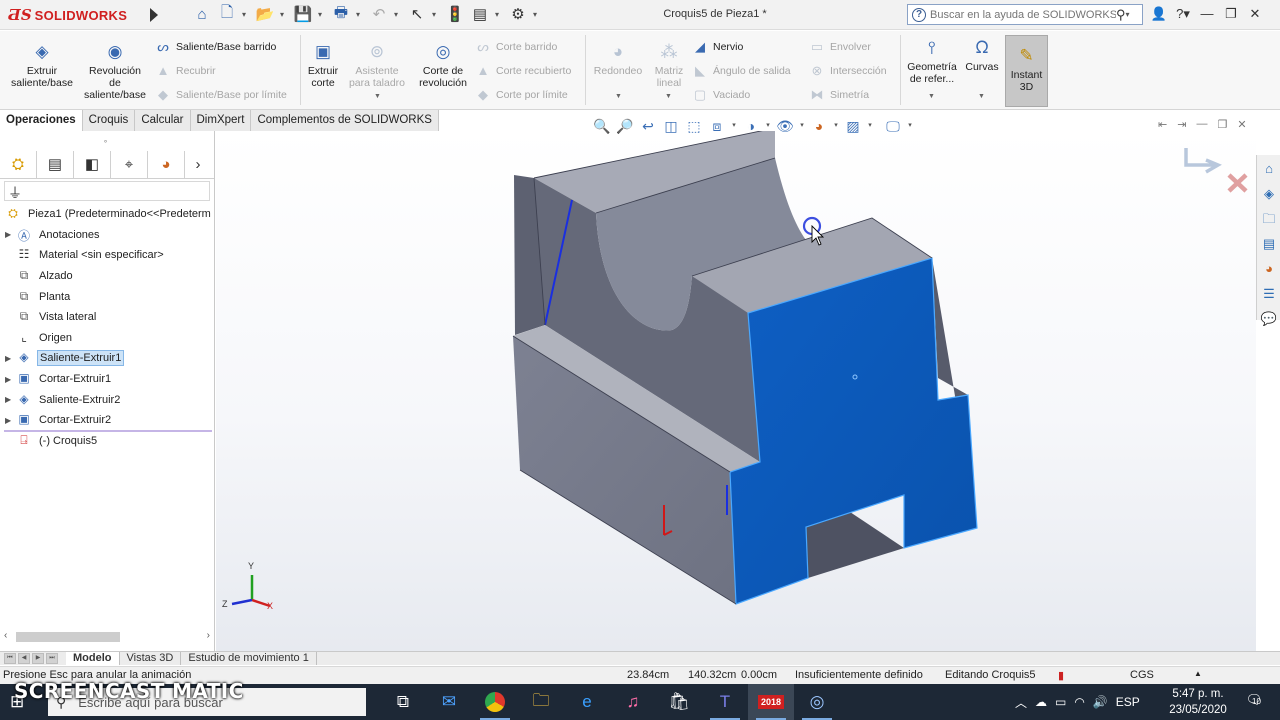 The image size is (1280, 720). Describe the element at coordinates (107, 338) in the screenshot. I see `tree-item-origen: ⌞ Origen` at that location.